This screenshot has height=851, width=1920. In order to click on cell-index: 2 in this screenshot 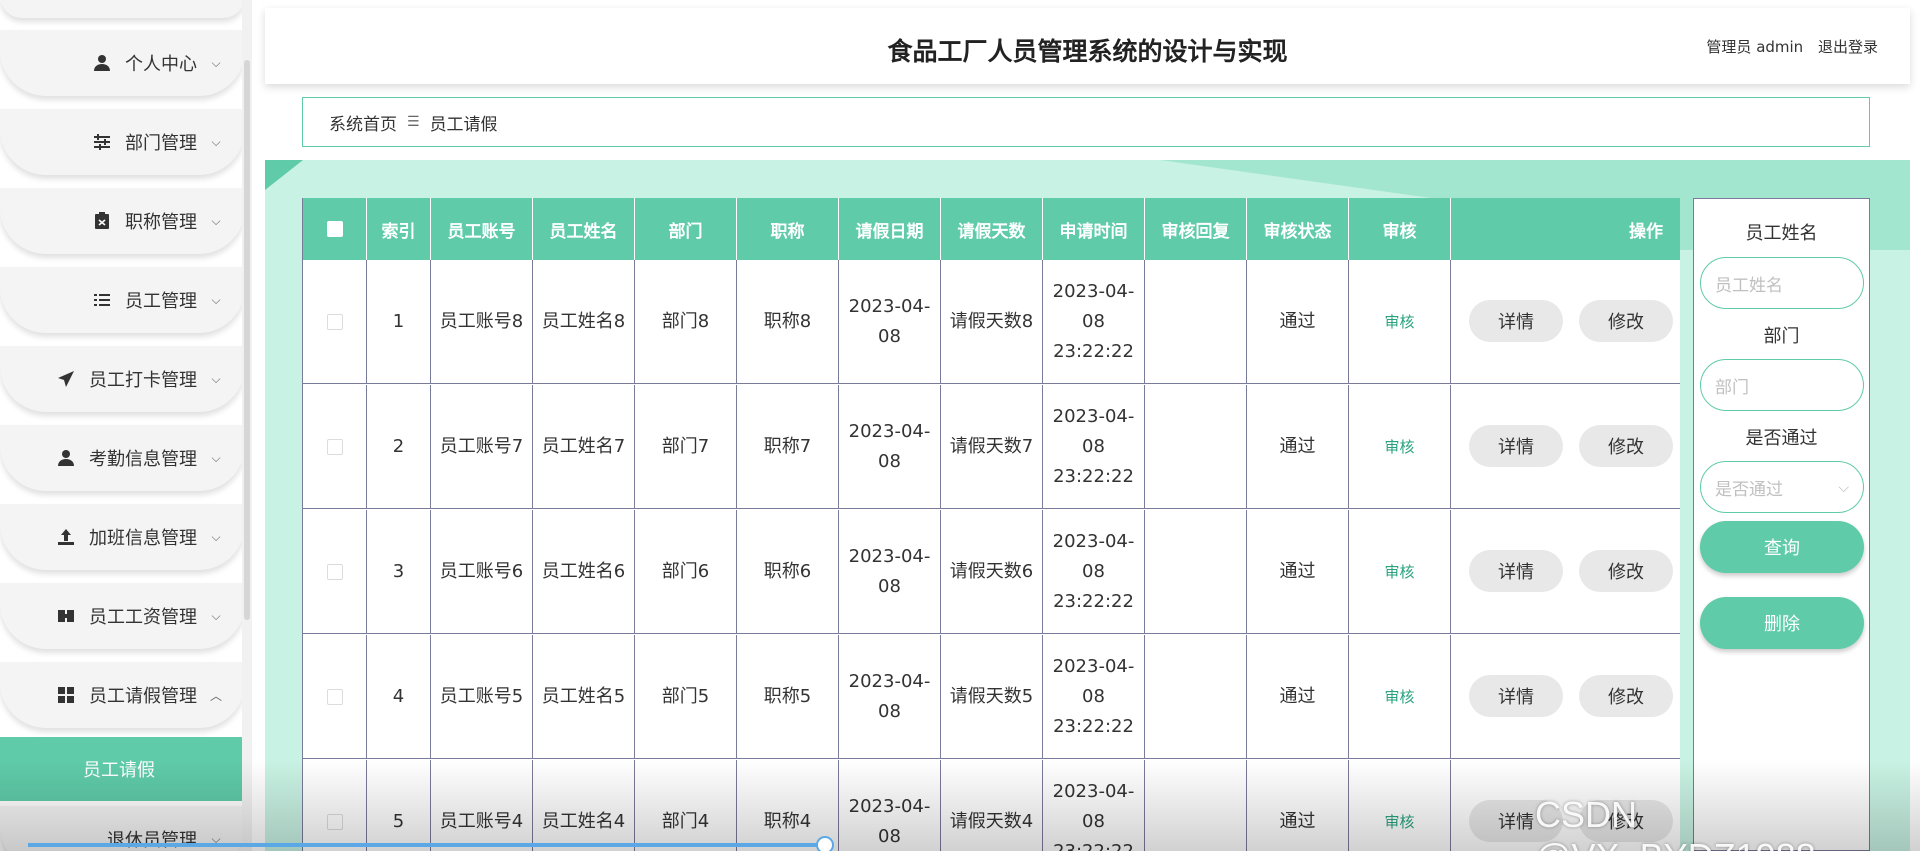, I will do `click(399, 447)`.